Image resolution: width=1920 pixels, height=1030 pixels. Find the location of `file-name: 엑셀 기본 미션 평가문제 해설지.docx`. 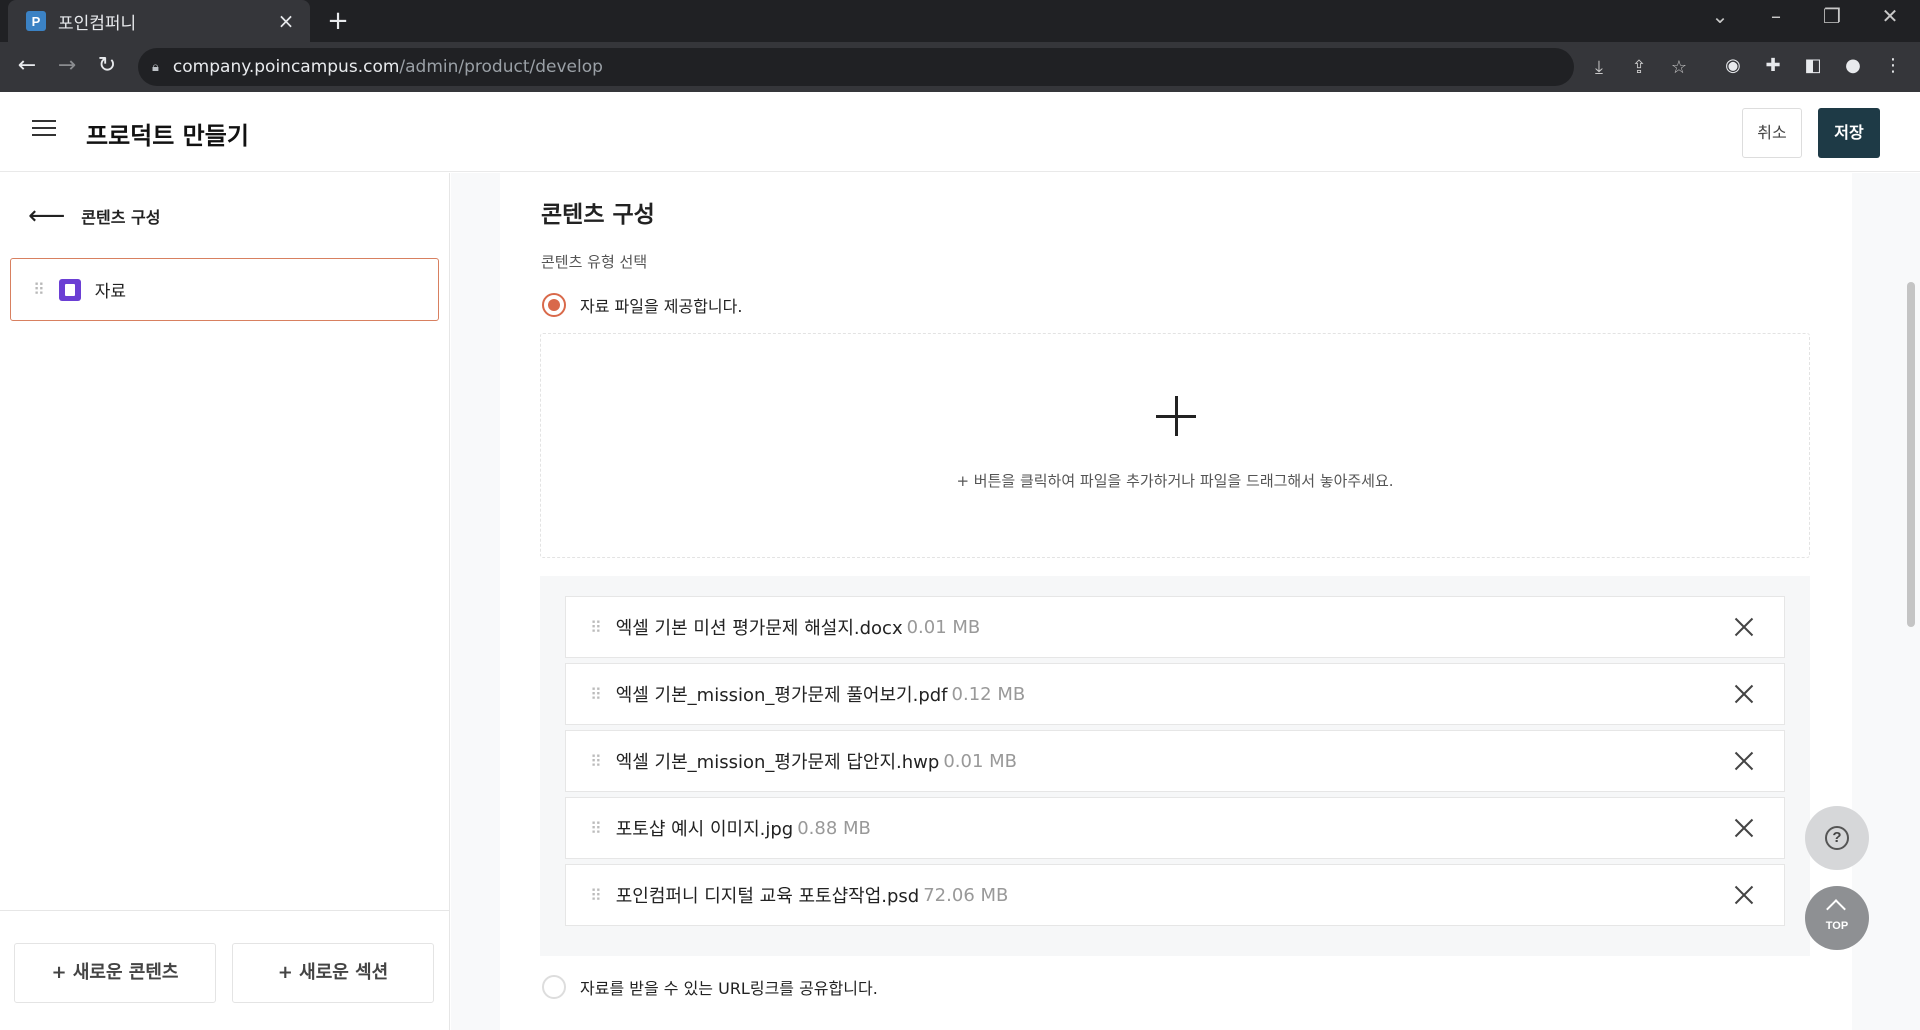

file-name: 엑셀 기본 미션 평가문제 해설지.docx is located at coordinates (759, 628).